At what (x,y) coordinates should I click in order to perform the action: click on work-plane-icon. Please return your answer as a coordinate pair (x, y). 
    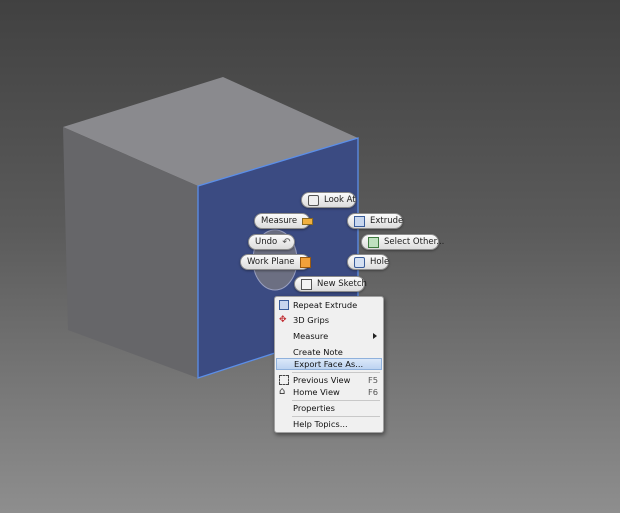
    Looking at the image, I should click on (305, 262).